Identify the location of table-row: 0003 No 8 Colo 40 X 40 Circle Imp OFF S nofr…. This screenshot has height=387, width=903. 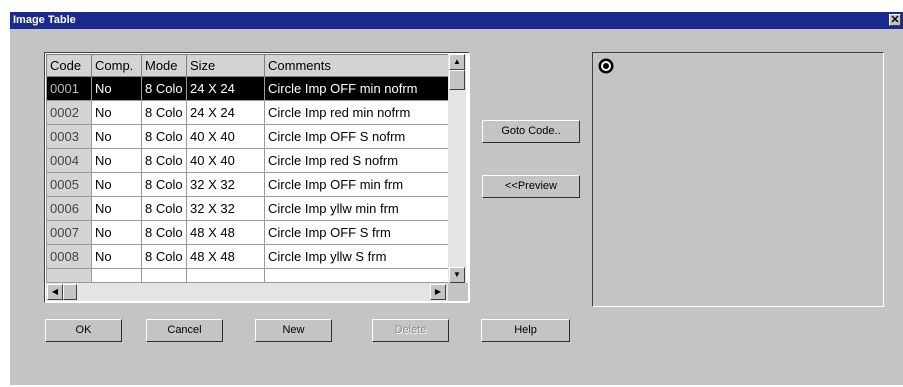
(255, 136).